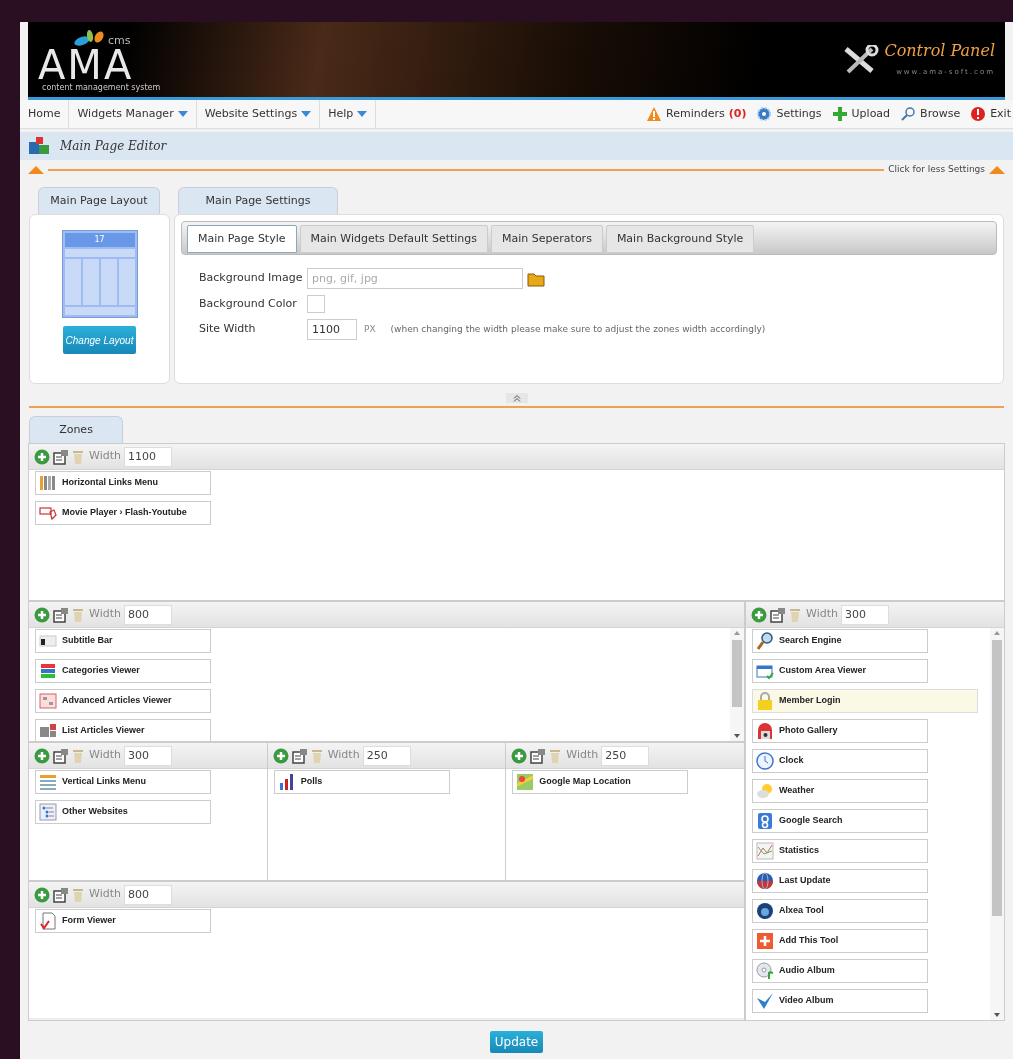  Describe the element at coordinates (765, 761) in the screenshot. I see `clock-icon` at that location.